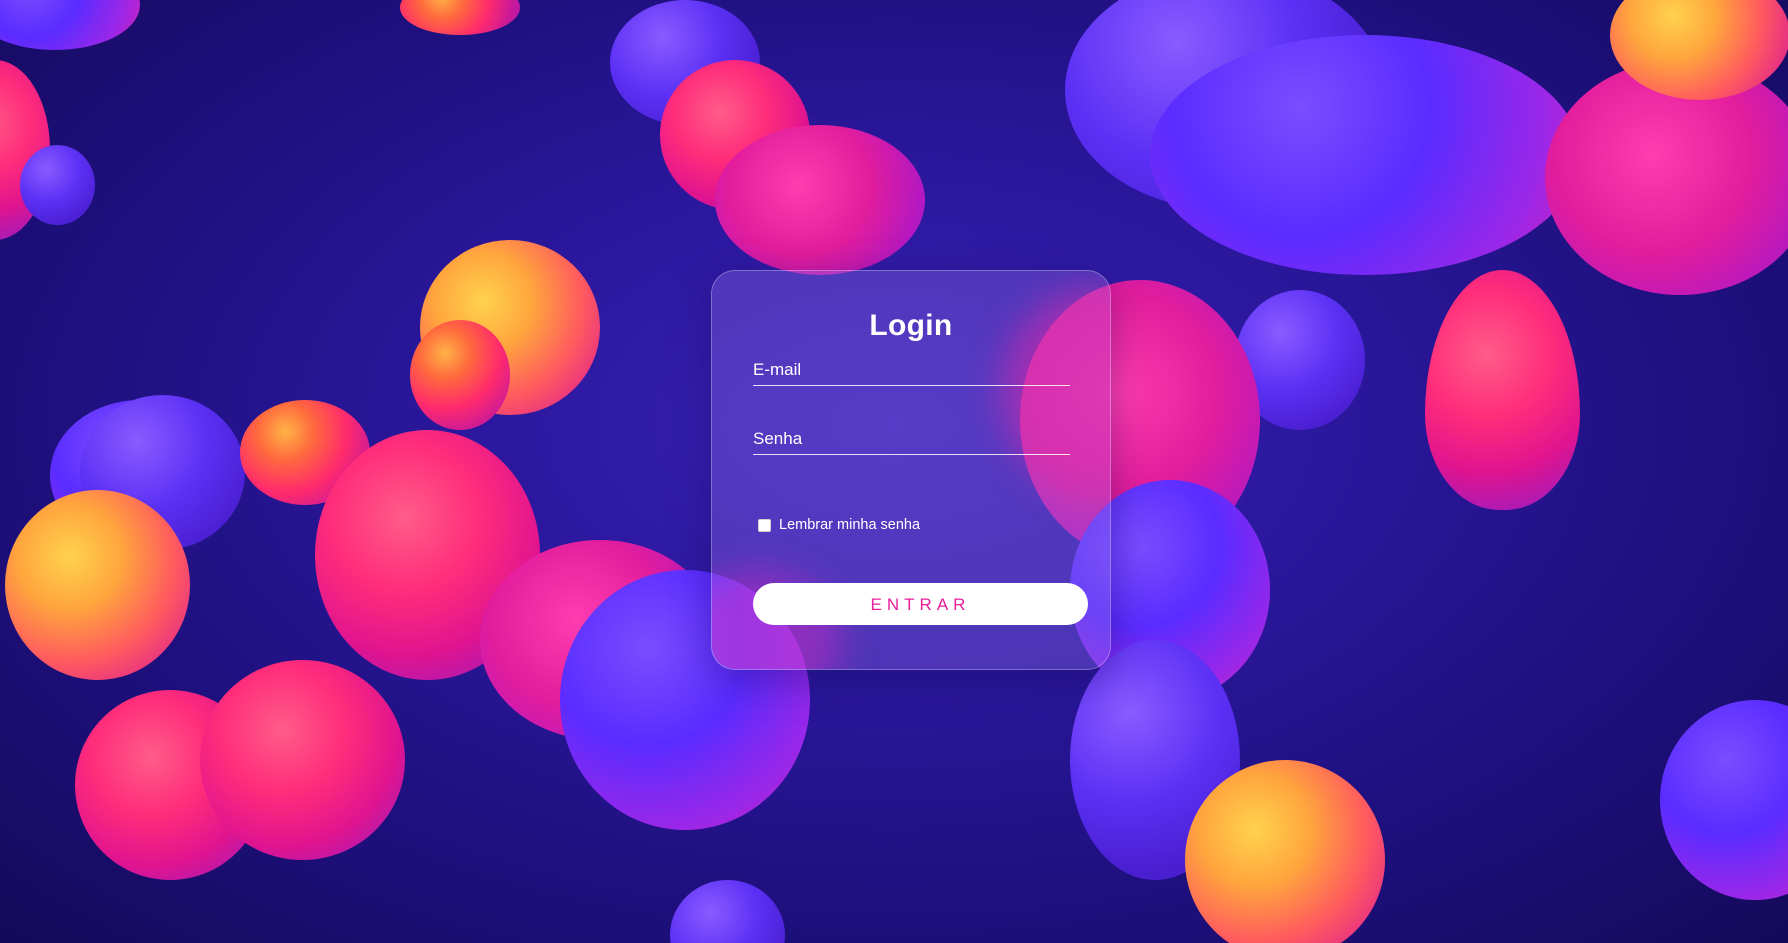  Describe the element at coordinates (911, 439) in the screenshot. I see `password-field` at that location.